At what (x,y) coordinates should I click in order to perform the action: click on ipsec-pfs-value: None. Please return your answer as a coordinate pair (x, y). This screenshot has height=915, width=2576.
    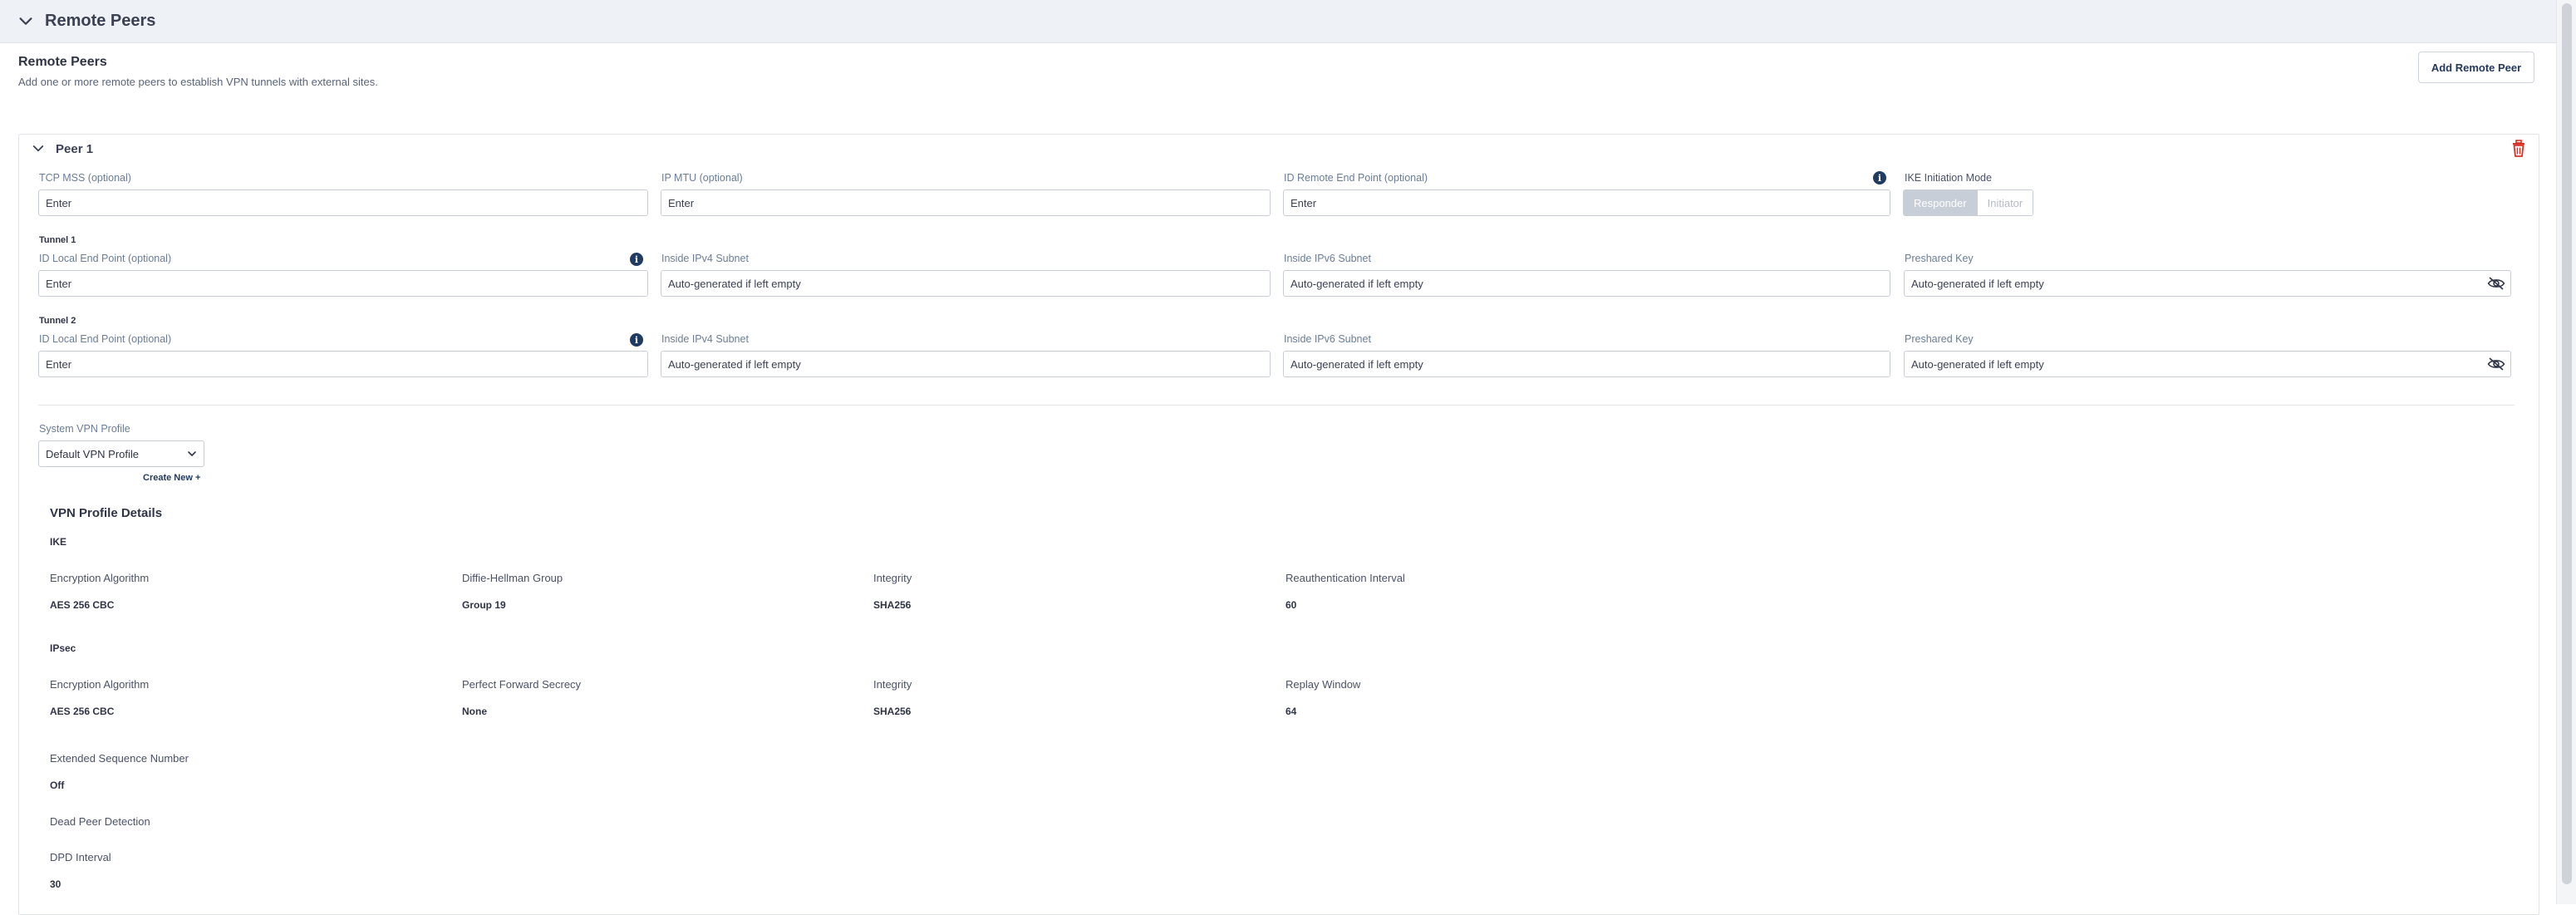
    Looking at the image, I should click on (475, 711).